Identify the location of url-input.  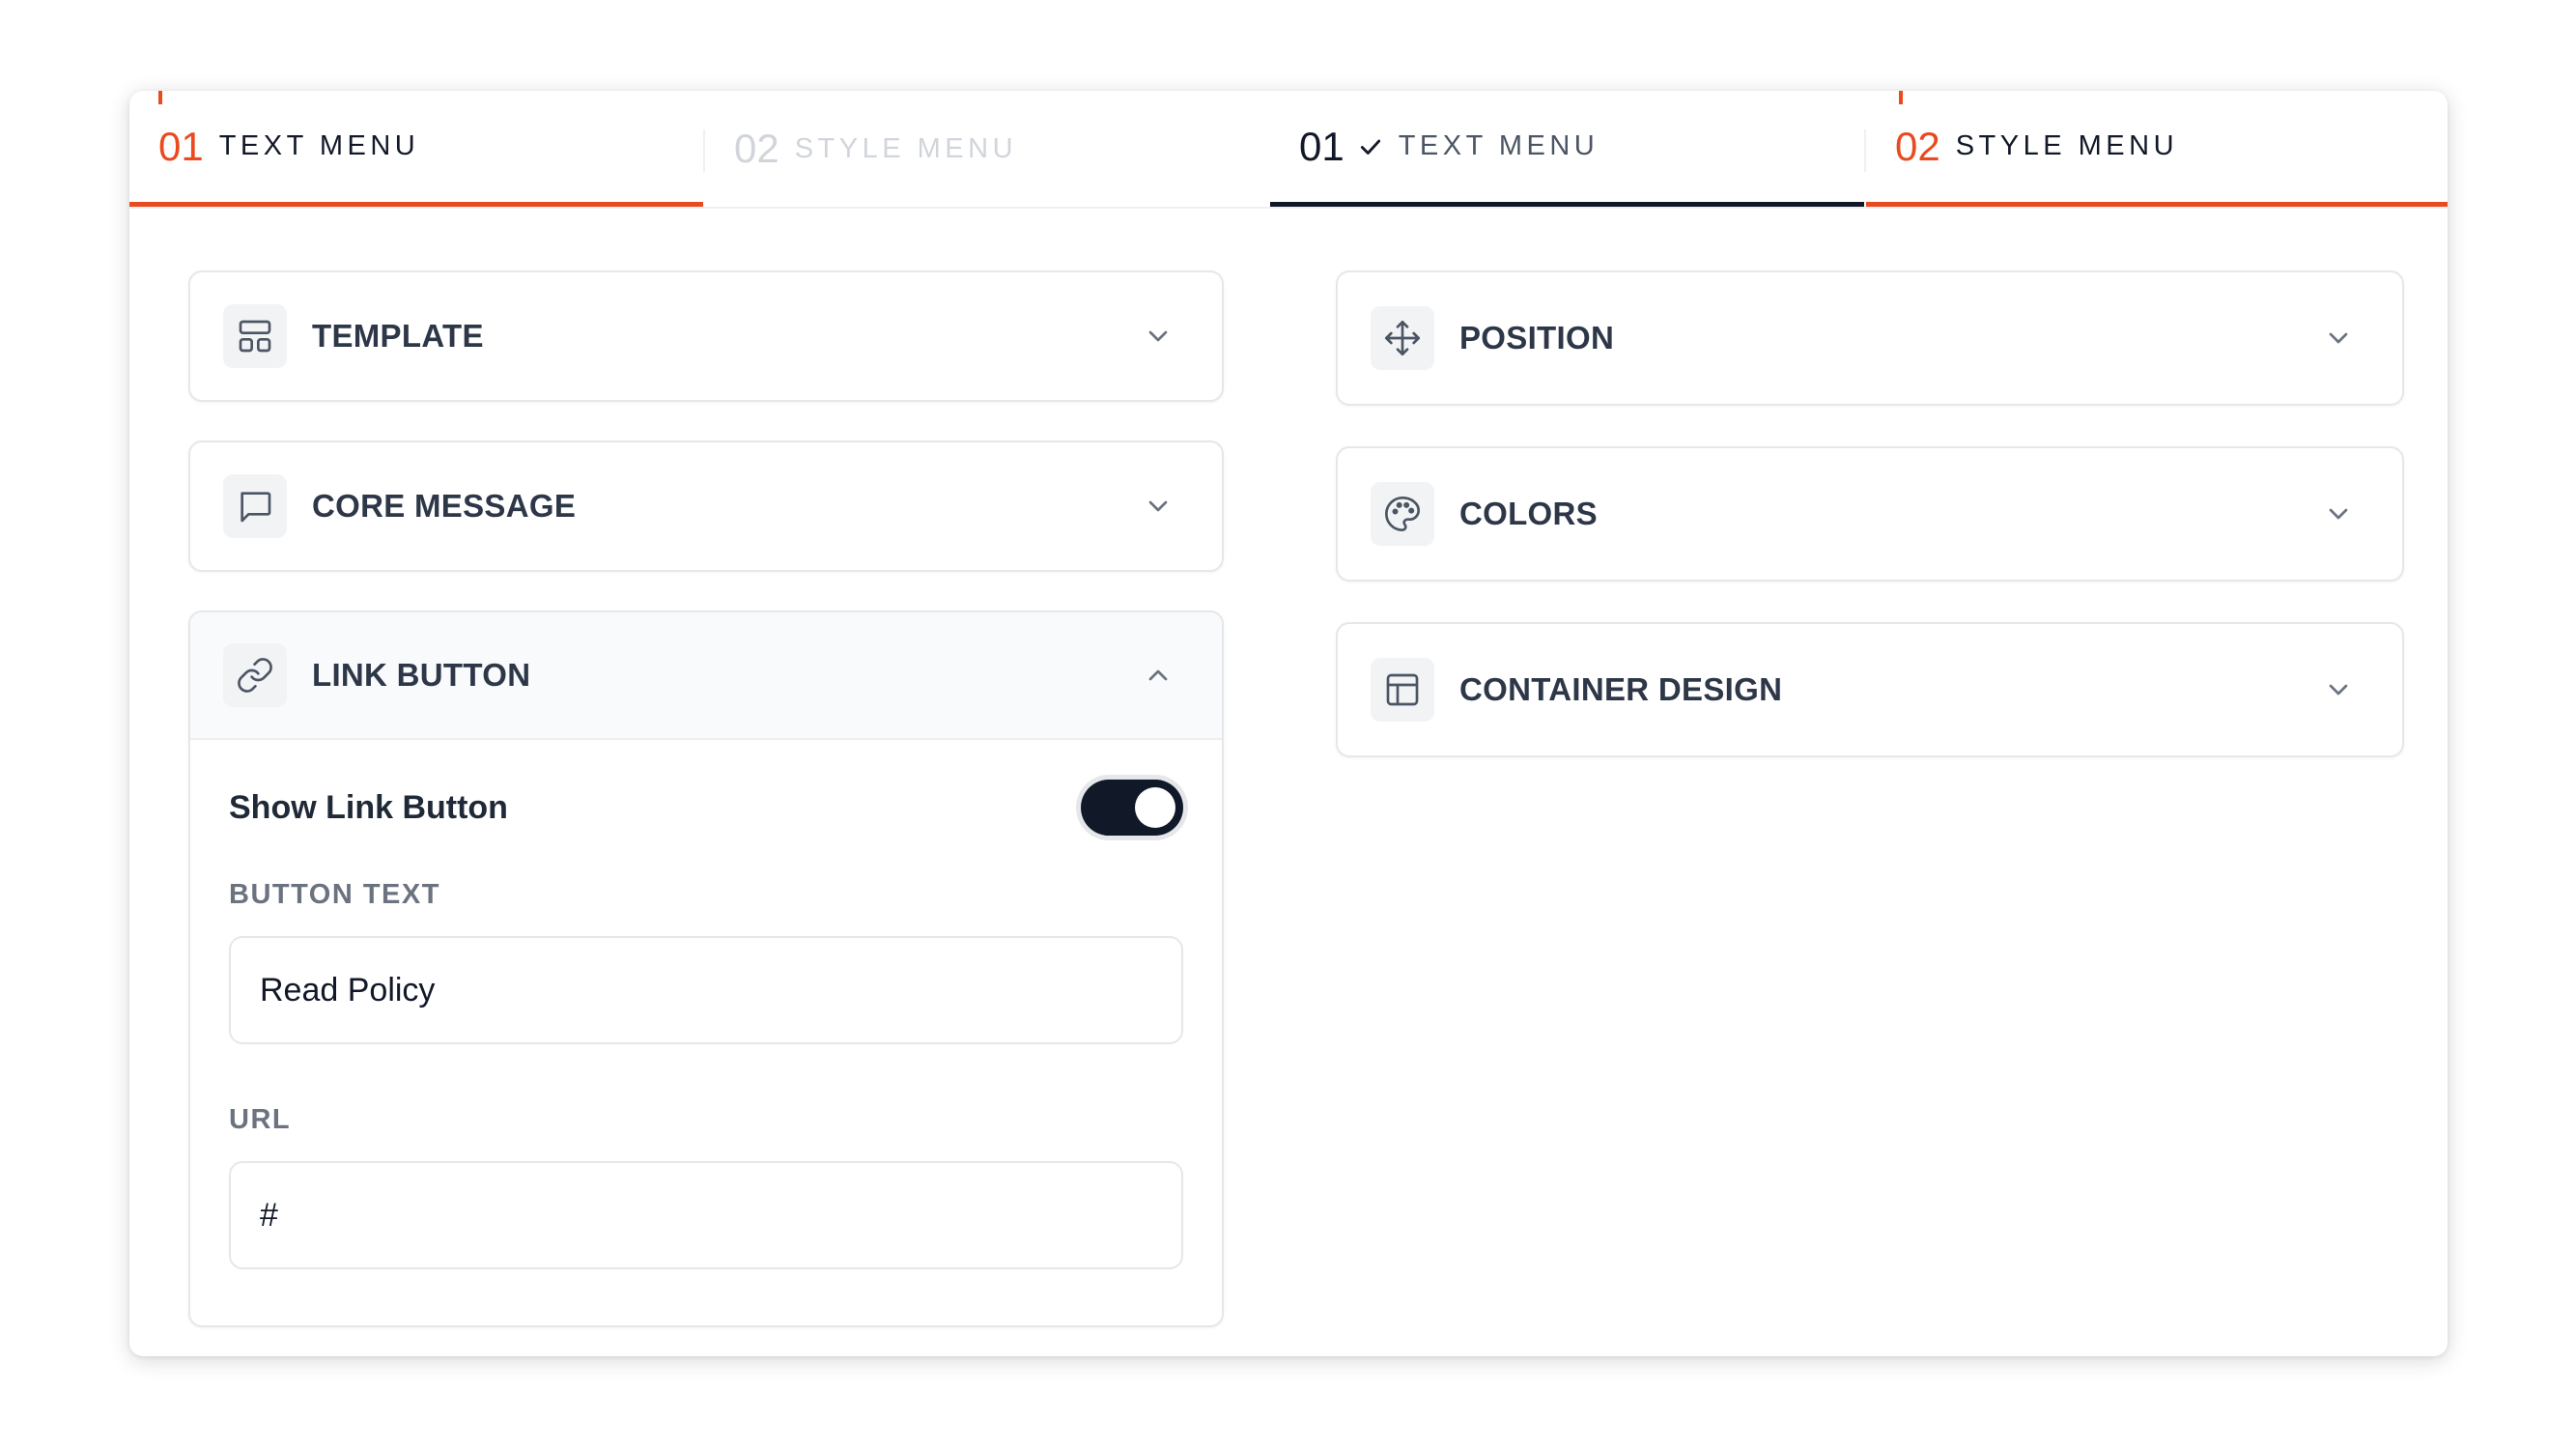
(706, 1215).